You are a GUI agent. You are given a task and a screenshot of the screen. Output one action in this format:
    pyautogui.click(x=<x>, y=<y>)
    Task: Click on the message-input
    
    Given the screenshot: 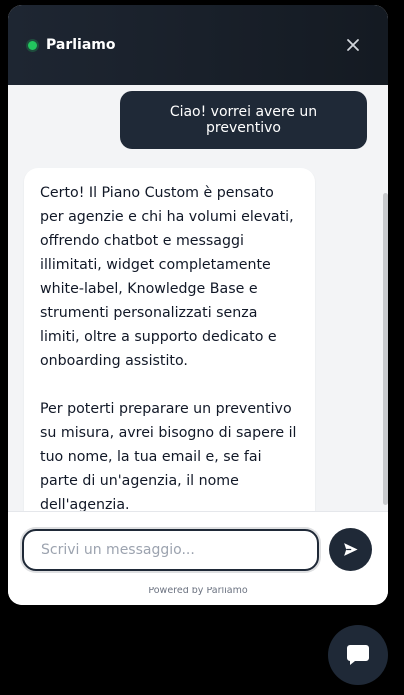 What is the action you would take?
    pyautogui.click(x=170, y=549)
    